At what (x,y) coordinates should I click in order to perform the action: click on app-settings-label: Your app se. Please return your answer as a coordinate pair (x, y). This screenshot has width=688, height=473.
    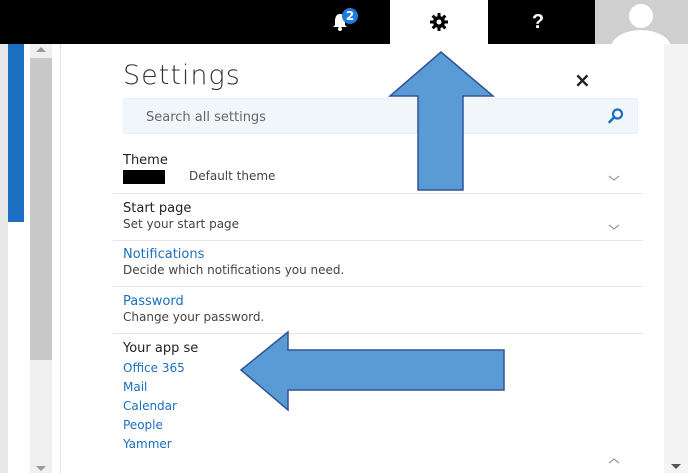
    Looking at the image, I should click on (161, 348).